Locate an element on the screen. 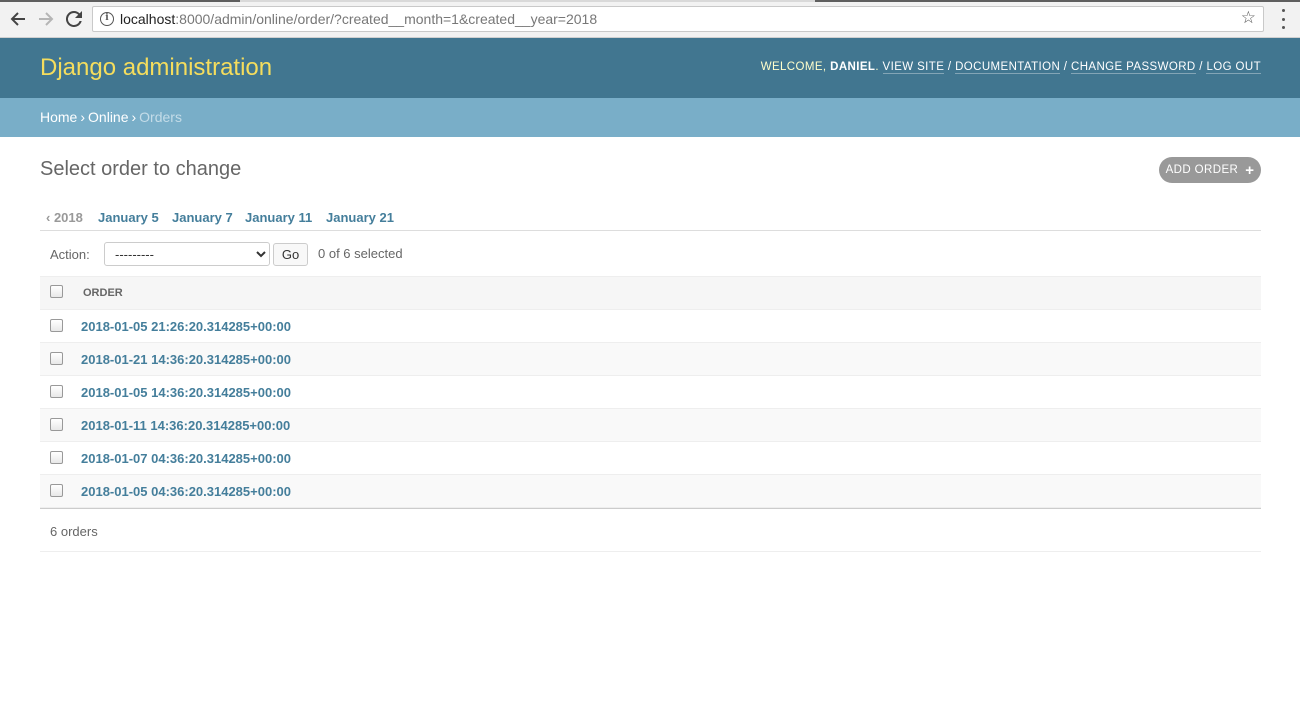 Image resolution: width=1300 pixels, height=715 pixels. log-out-link: Log out is located at coordinates (1233, 67).